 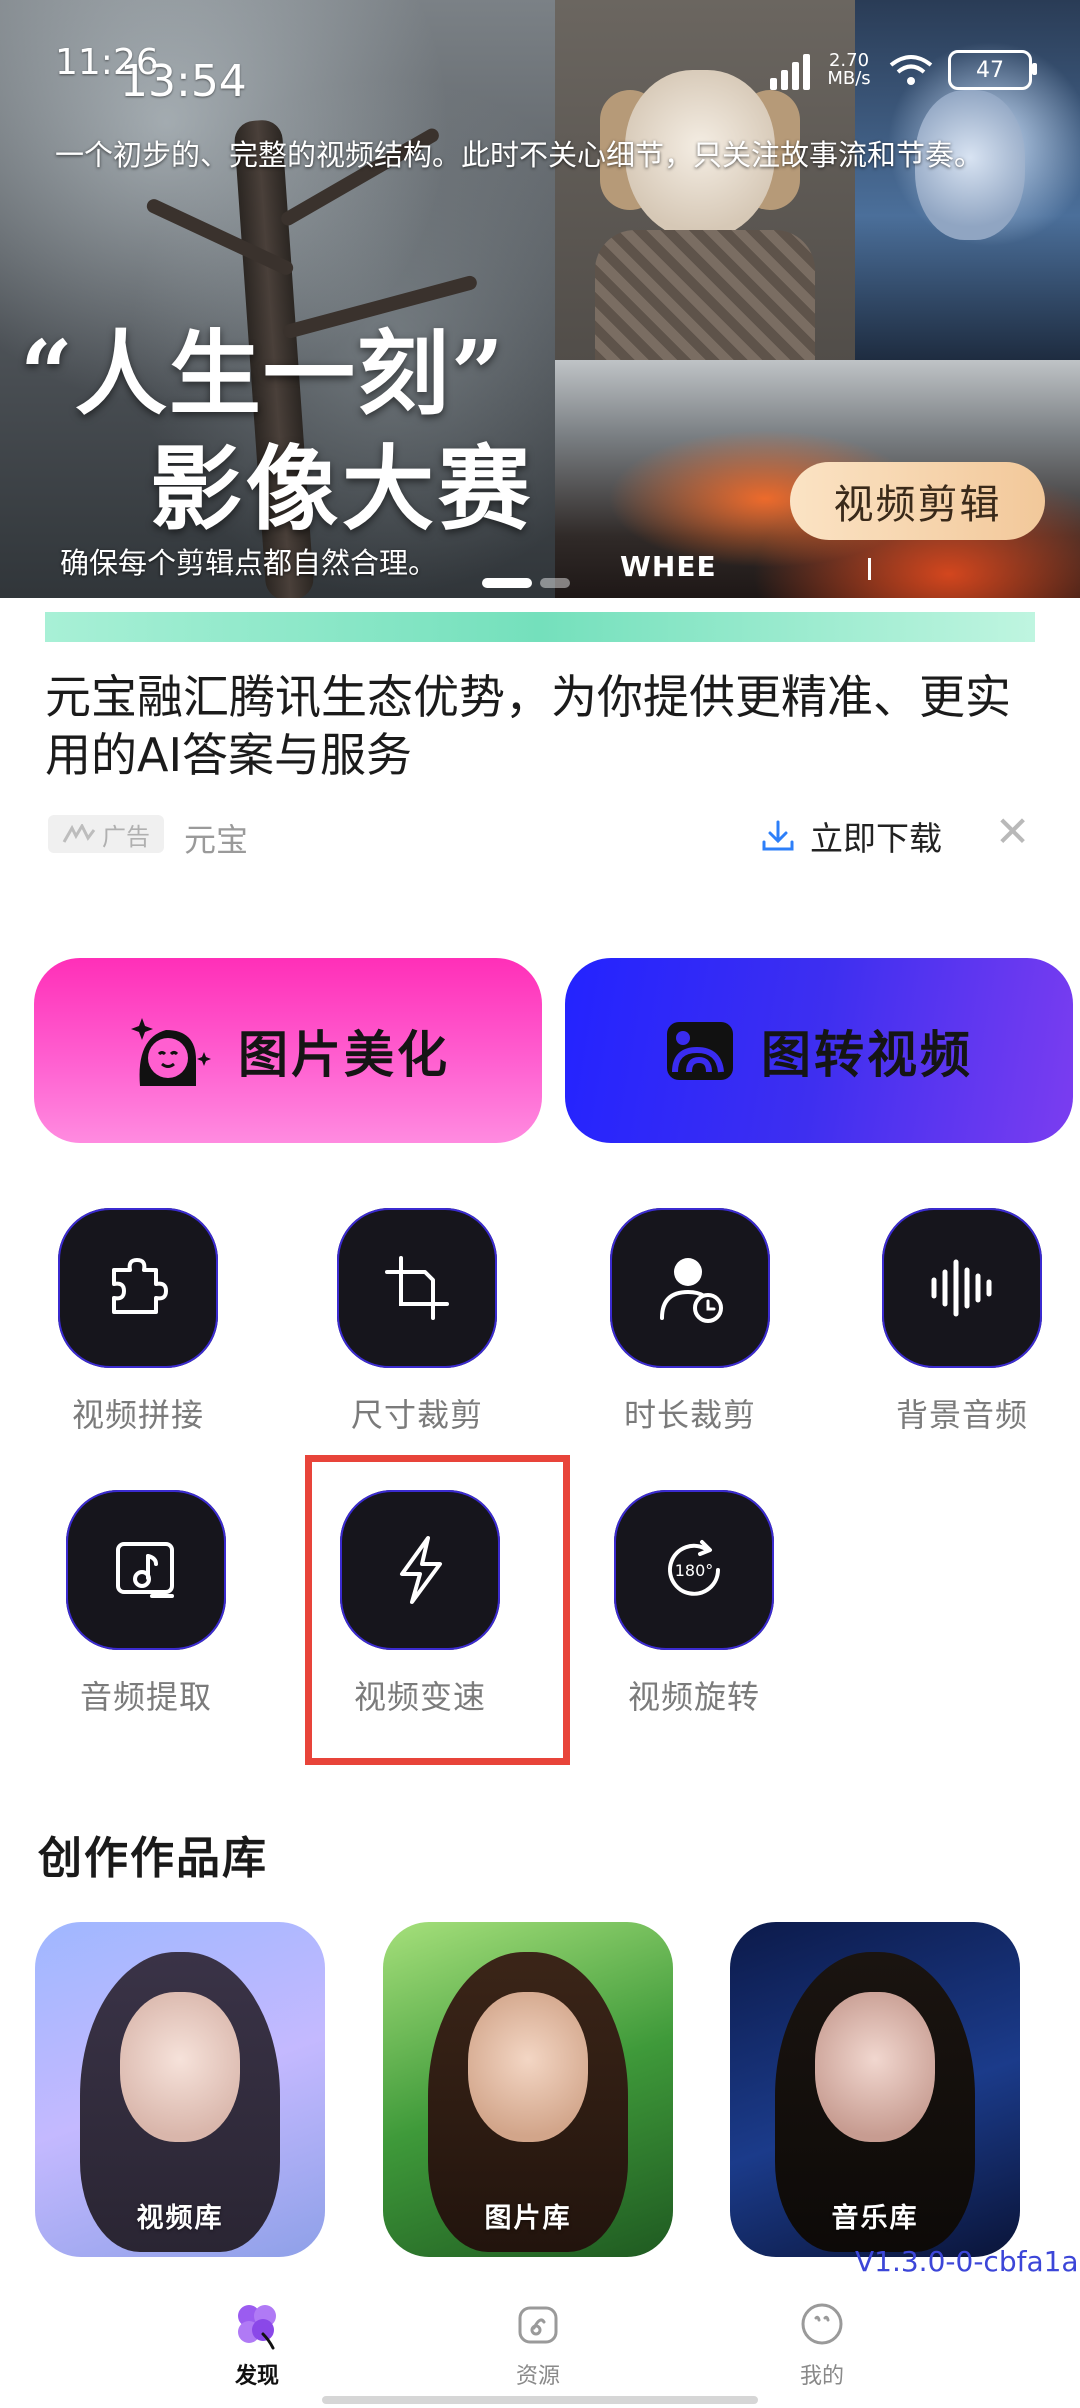 I want to click on ad-logo-icon, so click(x=79, y=833).